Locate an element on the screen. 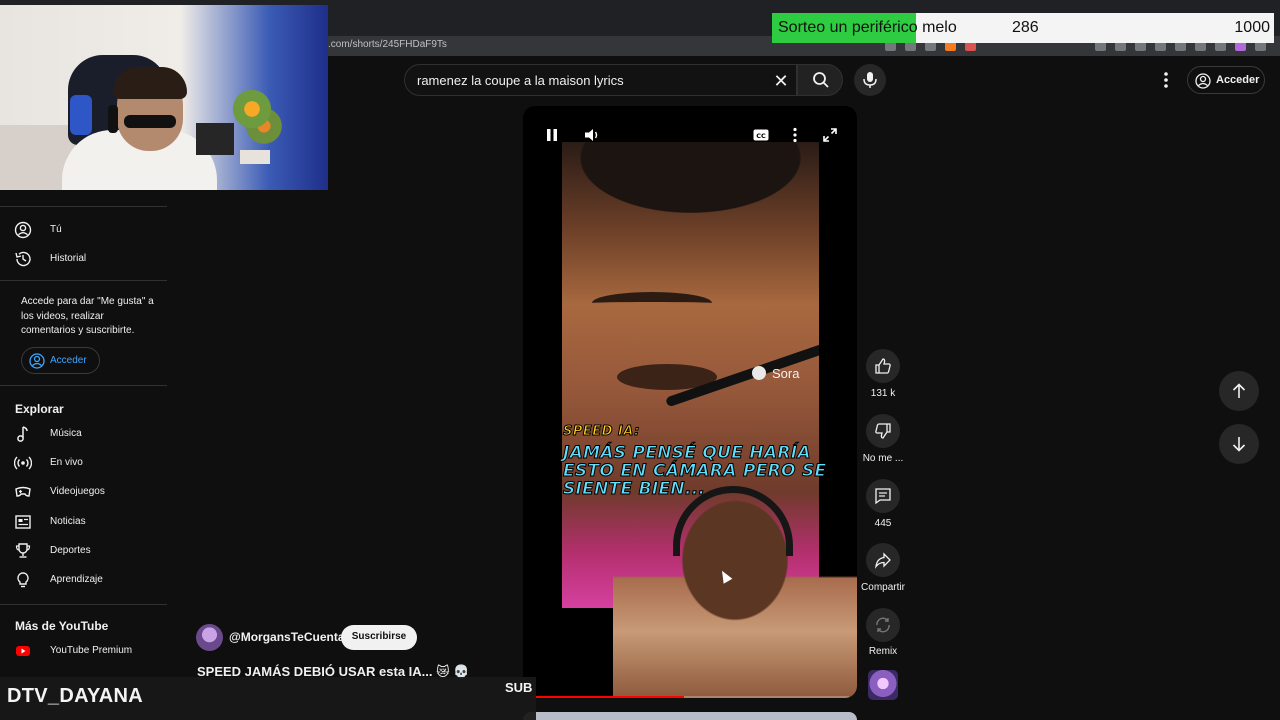 Image resolution: width=1280 pixels, height=720 pixels. previous-short-button is located at coordinates (1239, 391).